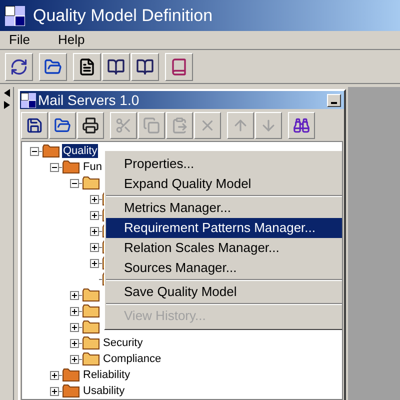 This screenshot has height=400, width=400. What do you see at coordinates (123, 343) in the screenshot?
I see `tree-item: Security` at bounding box center [123, 343].